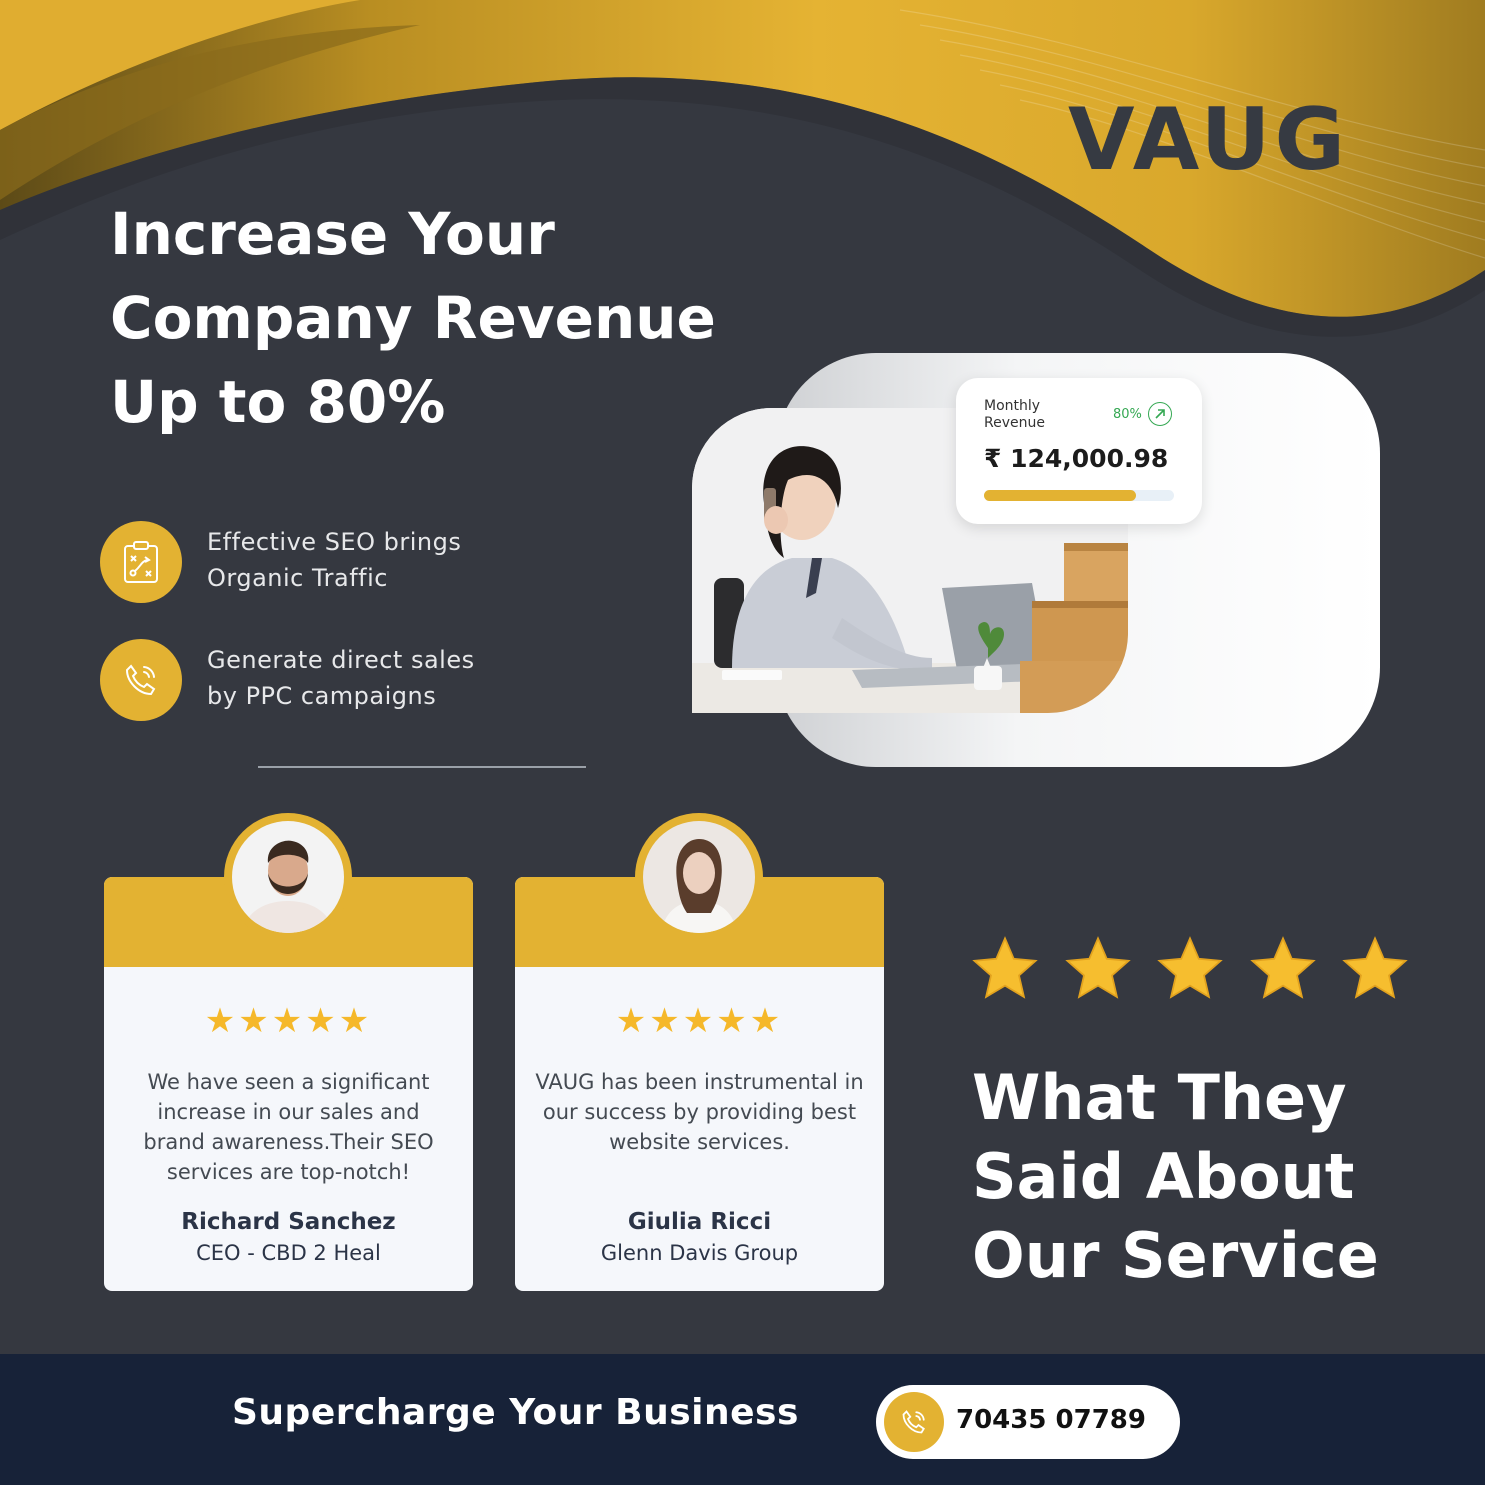 Image resolution: width=1485 pixels, height=1485 pixels. Describe the element at coordinates (288, 1222) in the screenshot. I see `testimonial-name: Richard Sanchez` at that location.